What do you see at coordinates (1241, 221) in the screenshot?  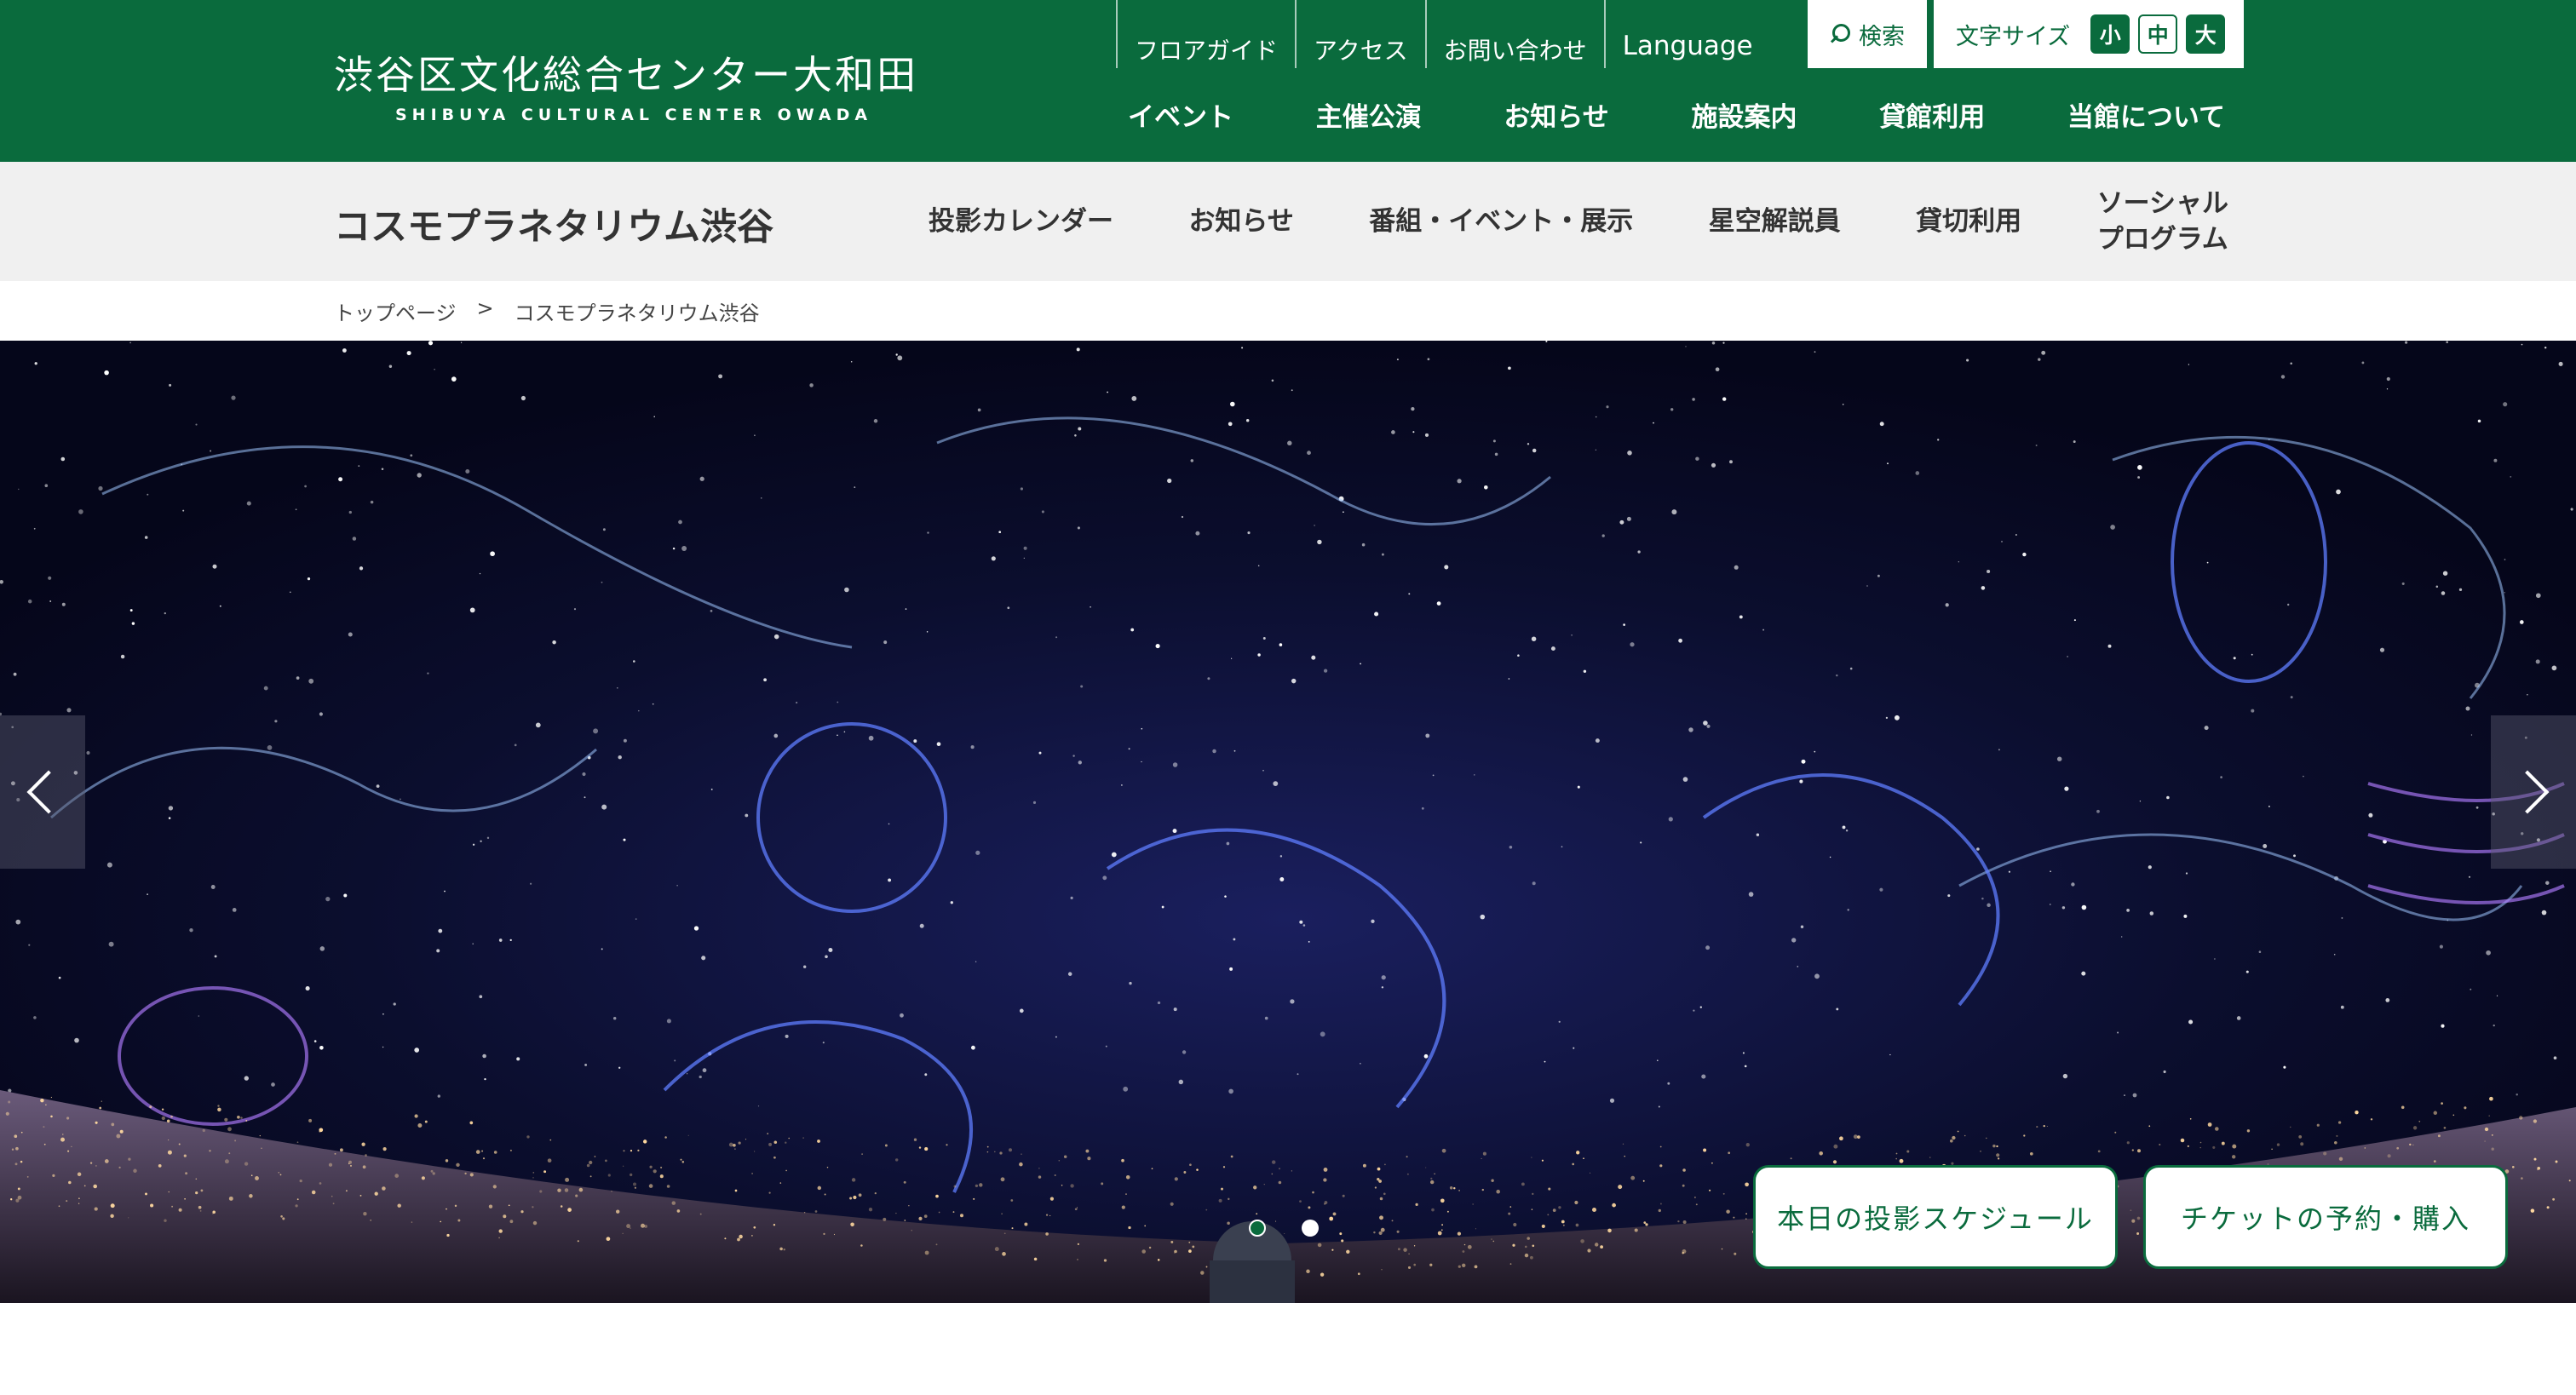 I see `subnav-news: お知らせ` at bounding box center [1241, 221].